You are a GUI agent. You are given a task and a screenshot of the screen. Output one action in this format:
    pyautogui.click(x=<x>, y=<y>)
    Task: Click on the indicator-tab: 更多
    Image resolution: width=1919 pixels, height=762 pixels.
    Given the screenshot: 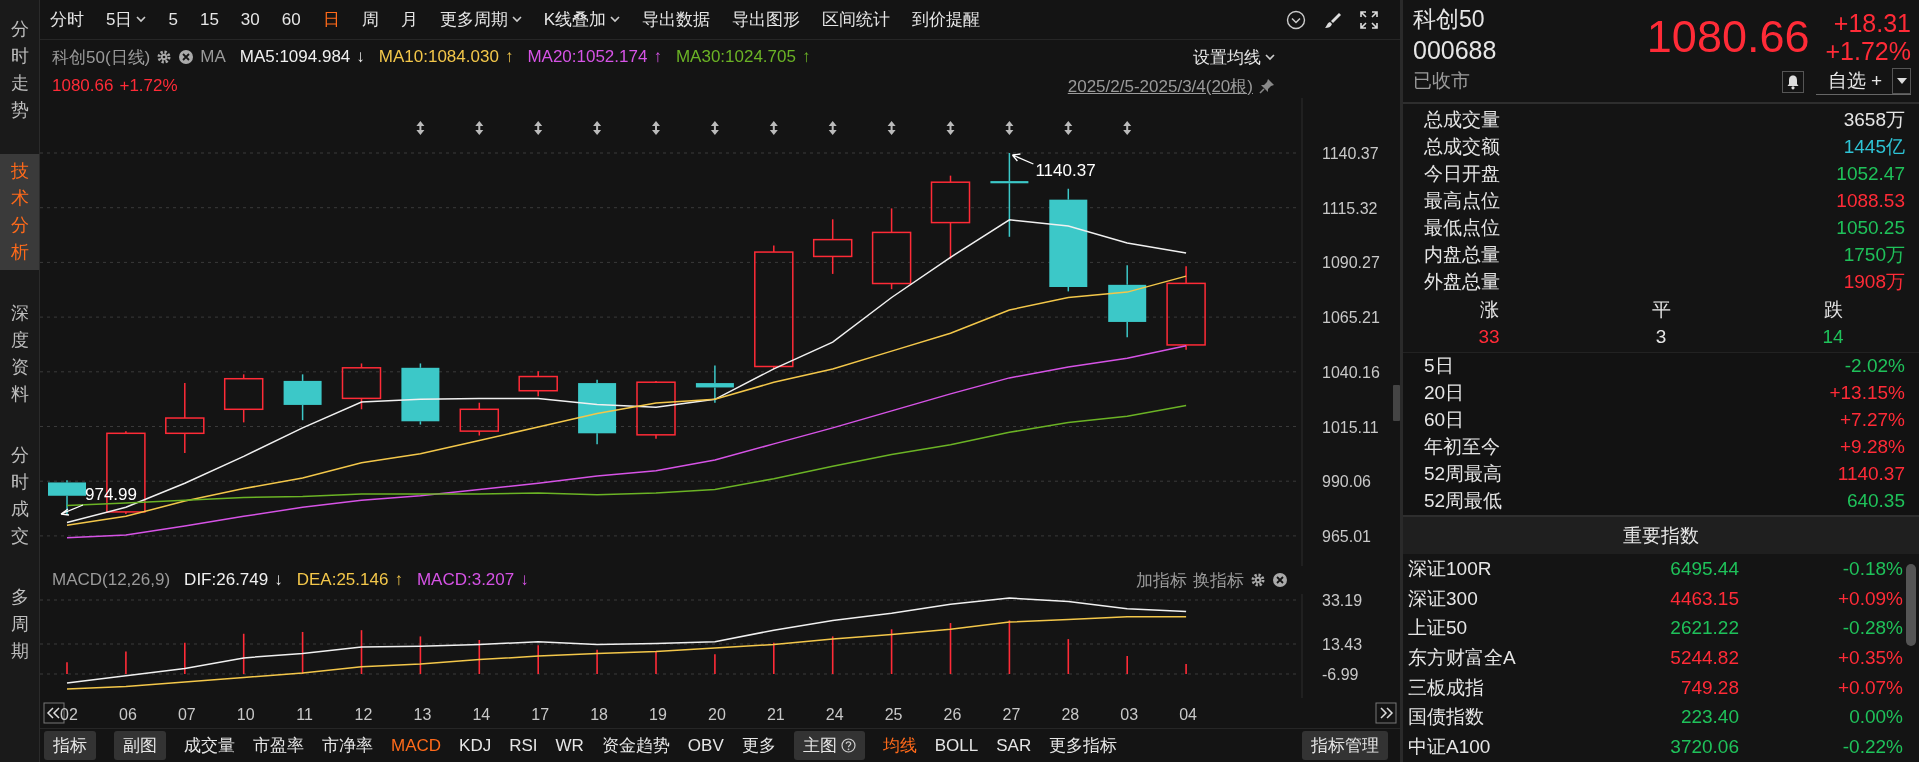 What is the action you would take?
    pyautogui.click(x=758, y=745)
    